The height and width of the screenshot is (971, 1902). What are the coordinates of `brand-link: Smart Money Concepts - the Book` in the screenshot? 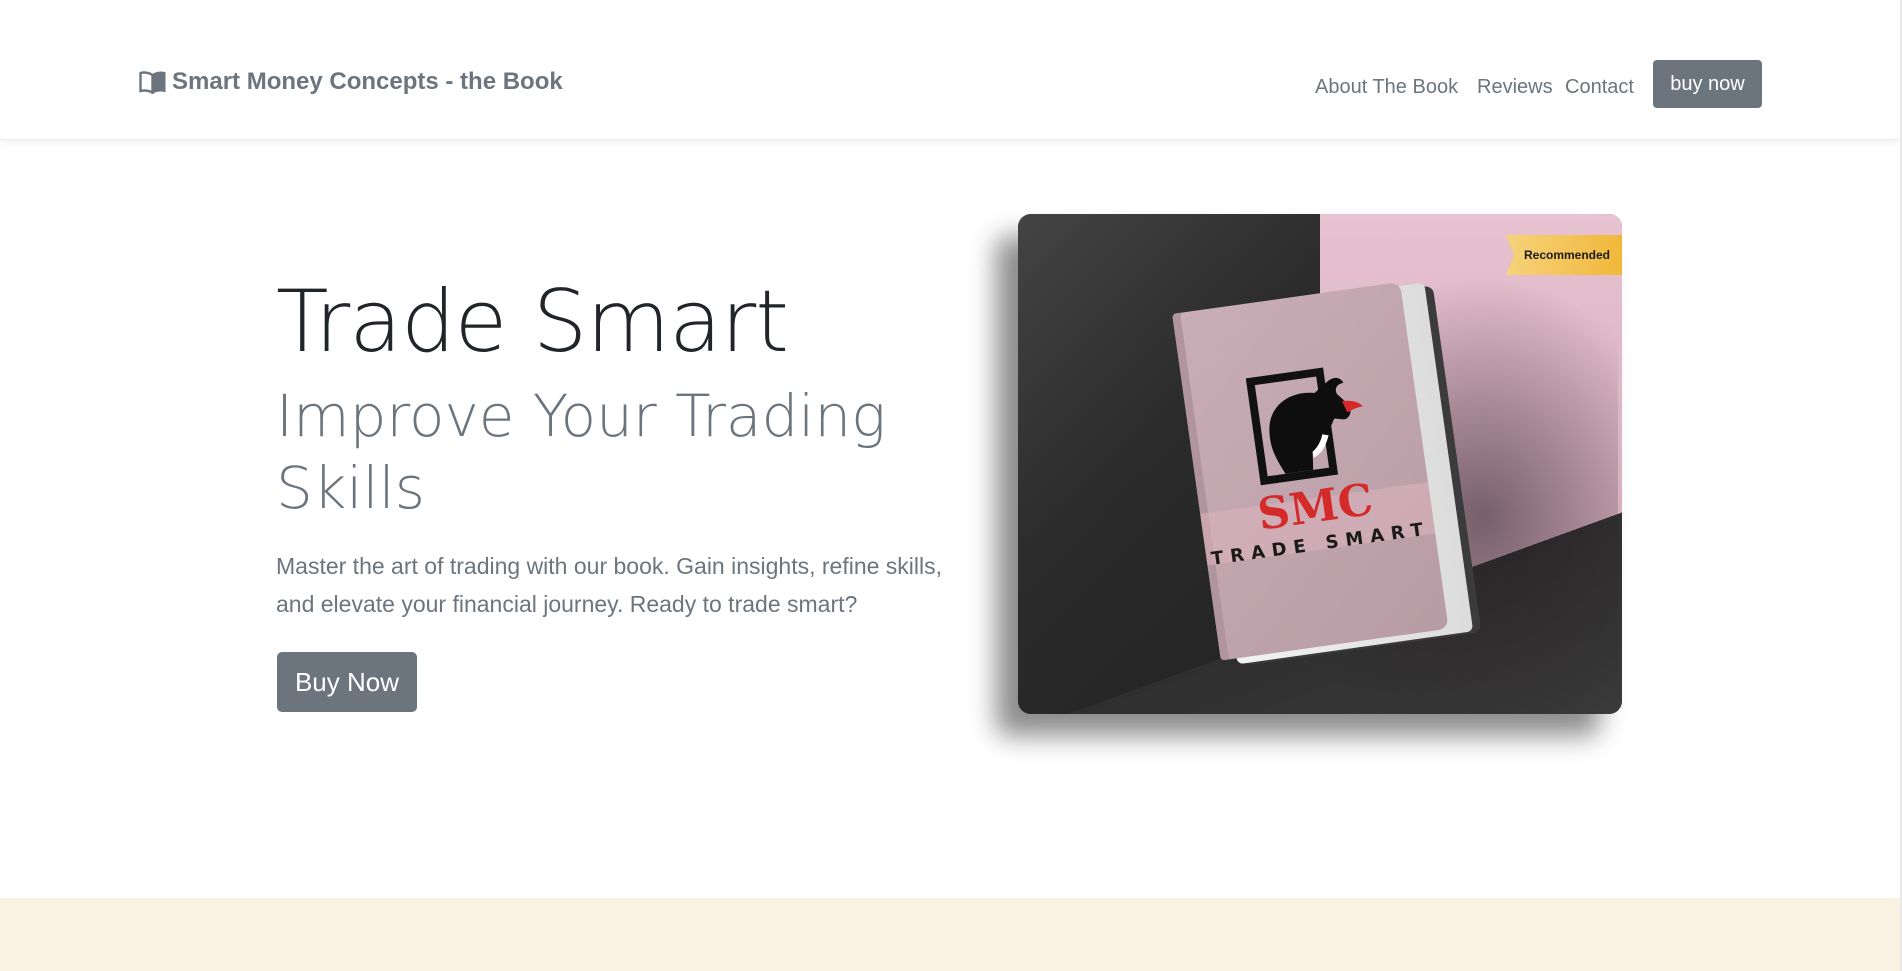 It's located at (351, 82).